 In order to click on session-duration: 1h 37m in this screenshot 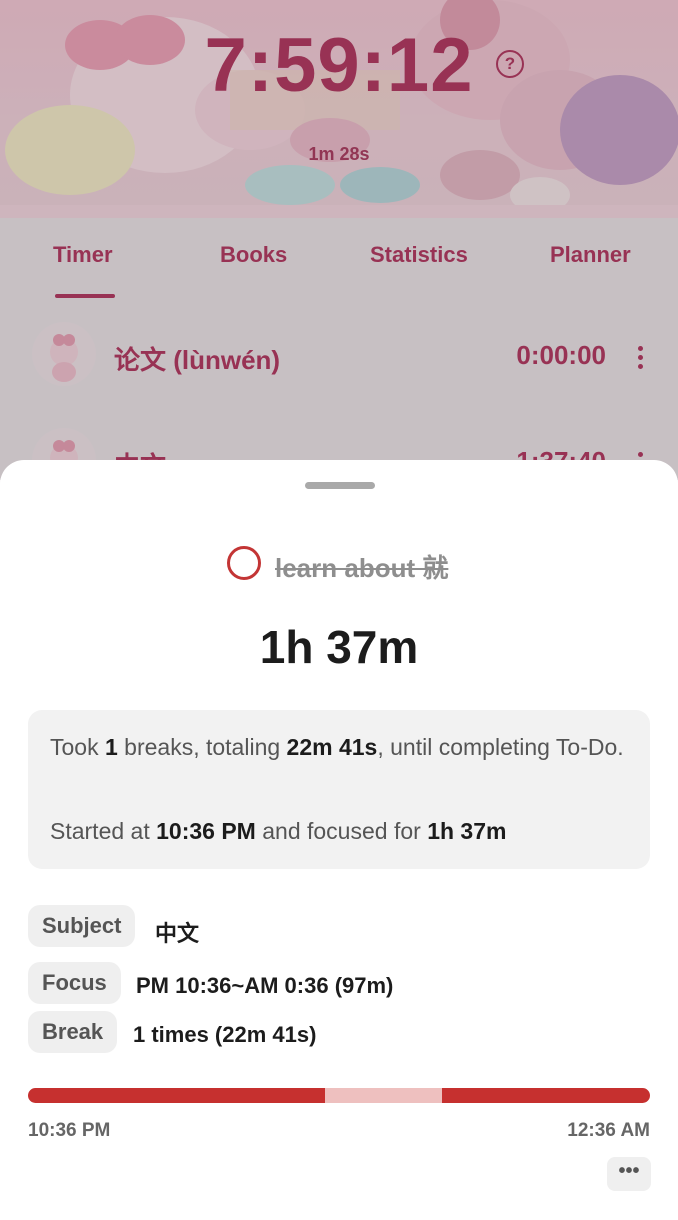, I will do `click(339, 647)`.